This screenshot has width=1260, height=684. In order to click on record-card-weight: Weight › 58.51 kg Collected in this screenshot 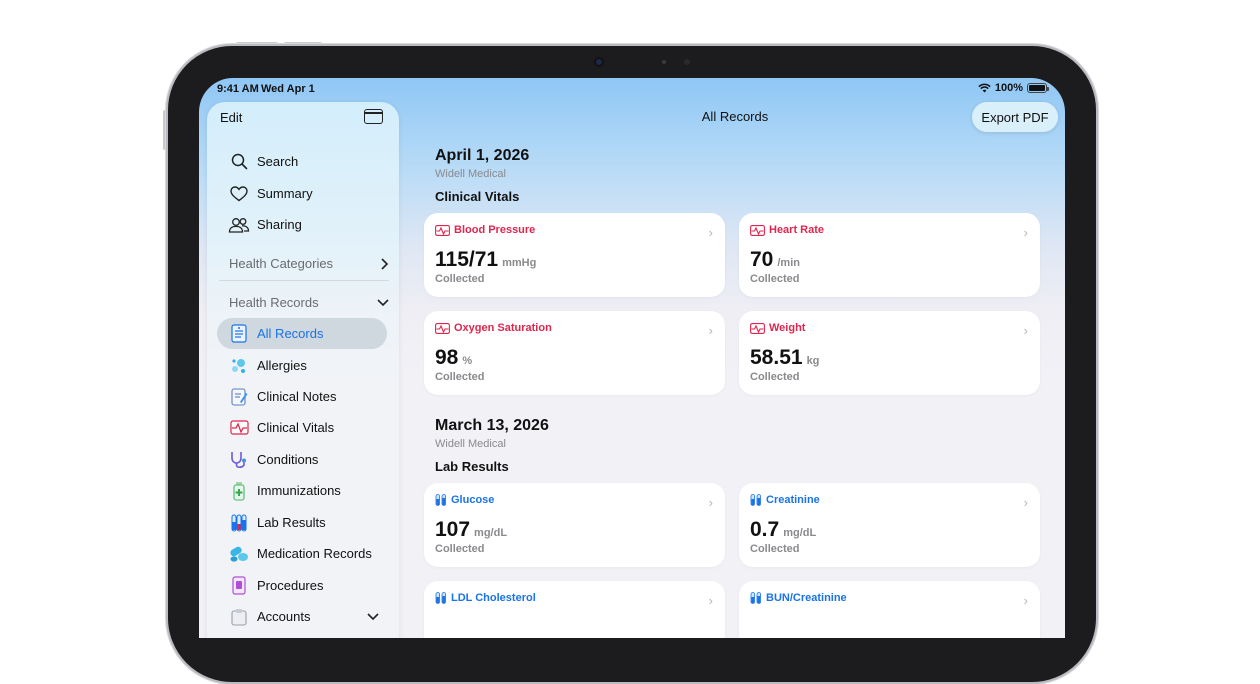, I will do `click(889, 353)`.